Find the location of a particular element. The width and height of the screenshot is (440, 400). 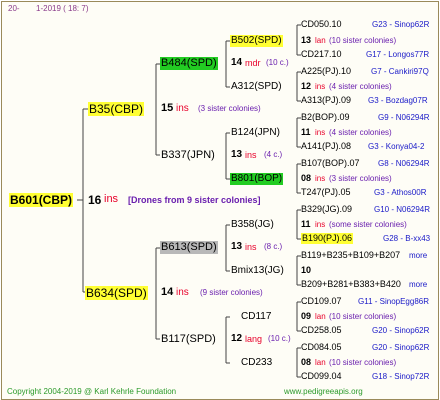

gen4-origin: G9 - N06294R is located at coordinates (404, 117).